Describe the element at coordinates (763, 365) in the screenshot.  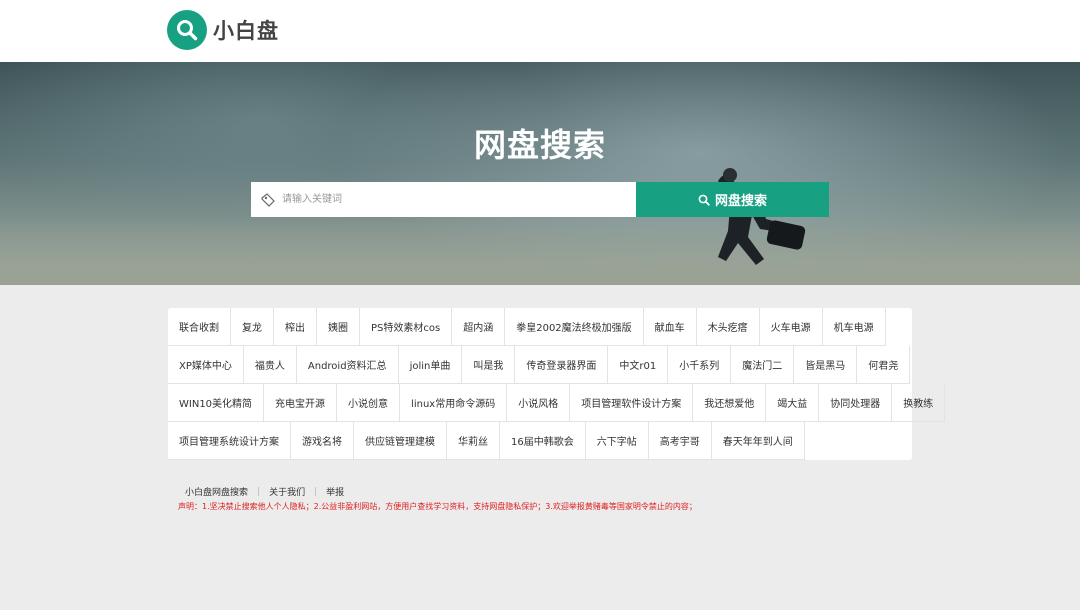
I see `keyword-tag: 魔法门二` at that location.